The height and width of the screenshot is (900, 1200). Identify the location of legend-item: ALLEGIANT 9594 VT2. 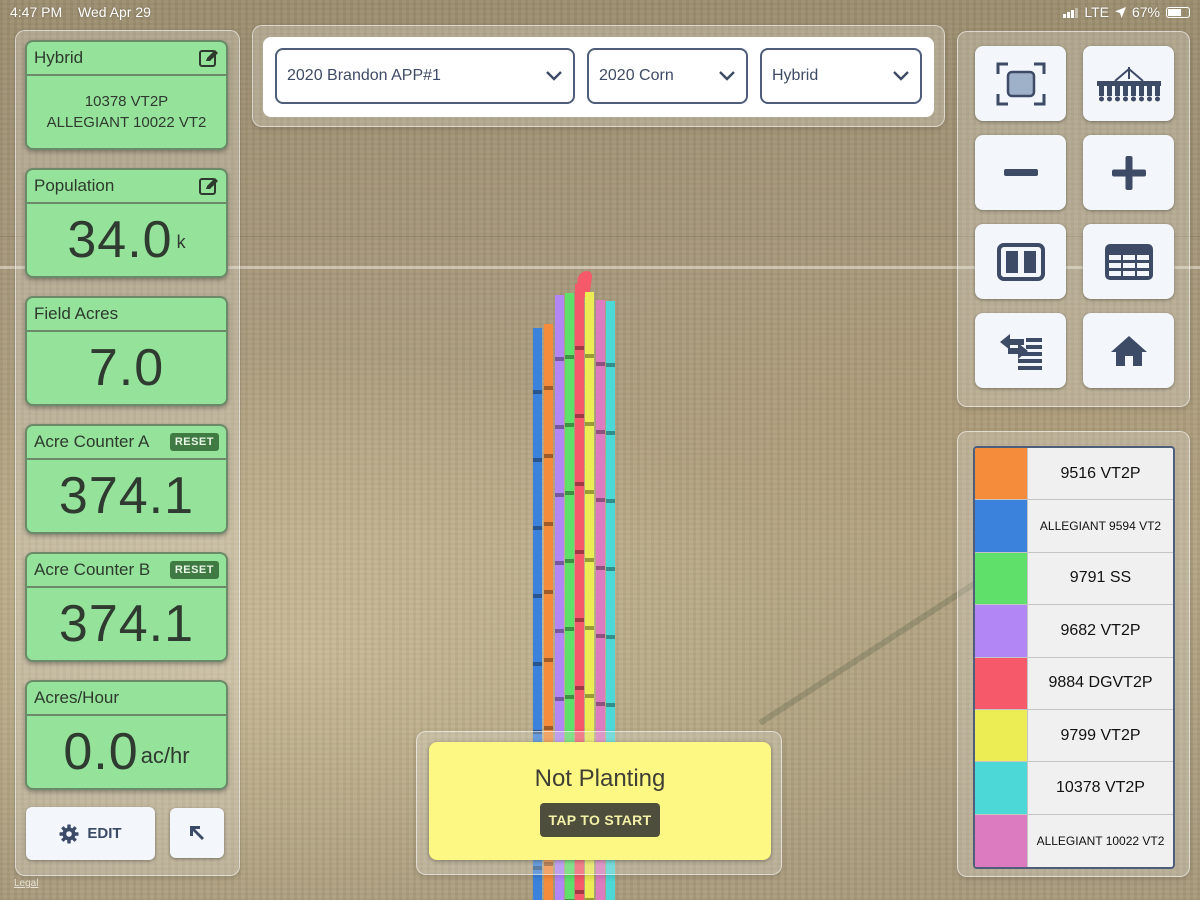
(1074, 526).